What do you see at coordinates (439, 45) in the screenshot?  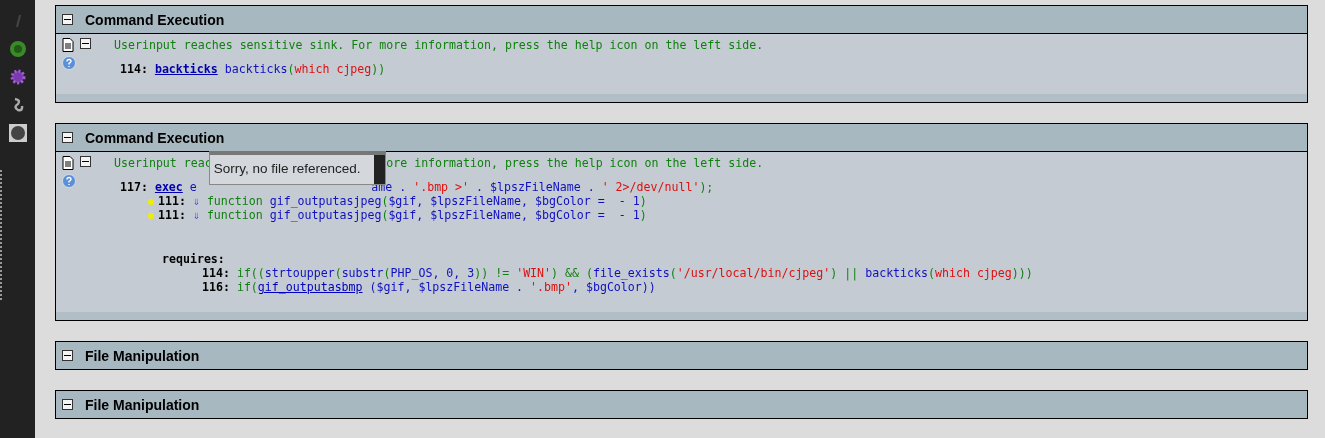 I see `warning-message: Userinput reaches sensitive sink. For more information, press the help icon on the left side.` at bounding box center [439, 45].